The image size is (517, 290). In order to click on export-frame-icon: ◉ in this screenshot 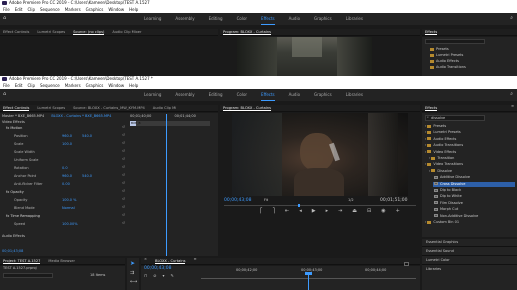, I will do `click(383, 211)`.